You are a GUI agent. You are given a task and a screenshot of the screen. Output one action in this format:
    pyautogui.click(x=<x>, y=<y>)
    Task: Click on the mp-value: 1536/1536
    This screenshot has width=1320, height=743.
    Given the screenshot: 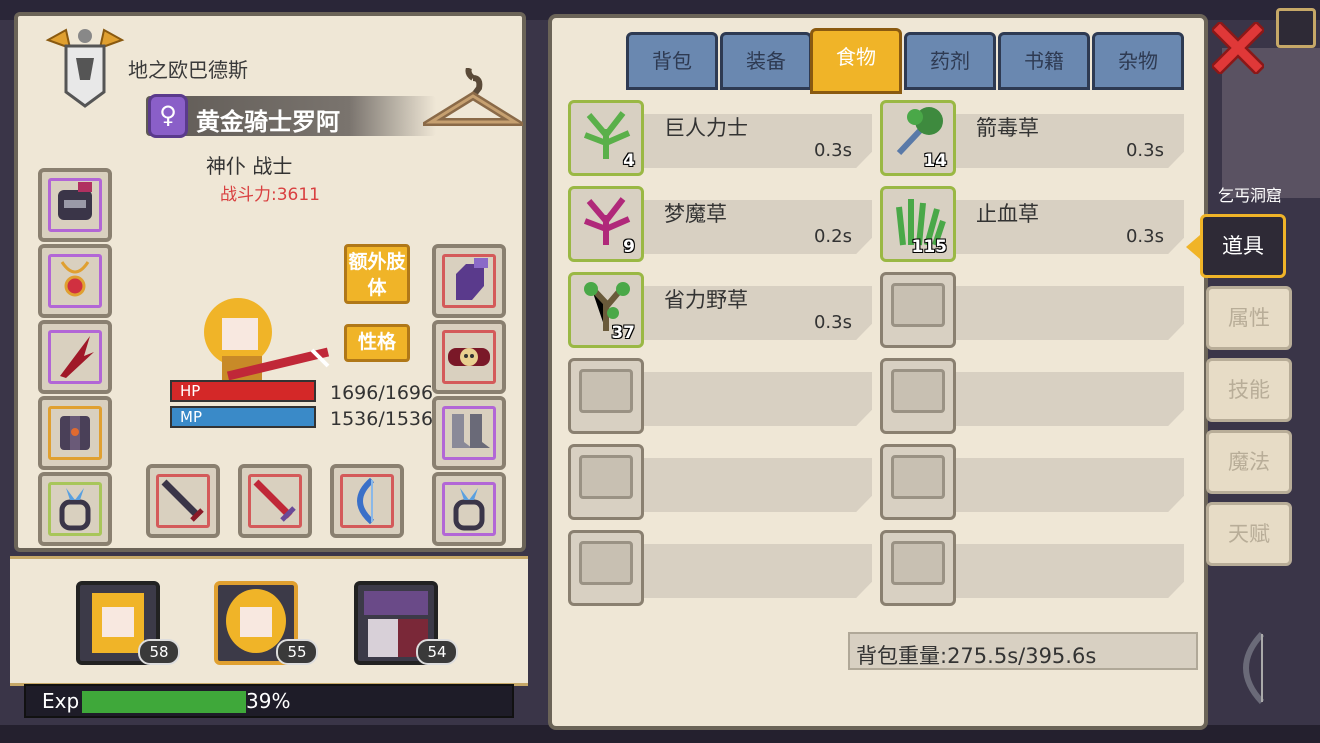 What is the action you would take?
    pyautogui.click(x=382, y=419)
    